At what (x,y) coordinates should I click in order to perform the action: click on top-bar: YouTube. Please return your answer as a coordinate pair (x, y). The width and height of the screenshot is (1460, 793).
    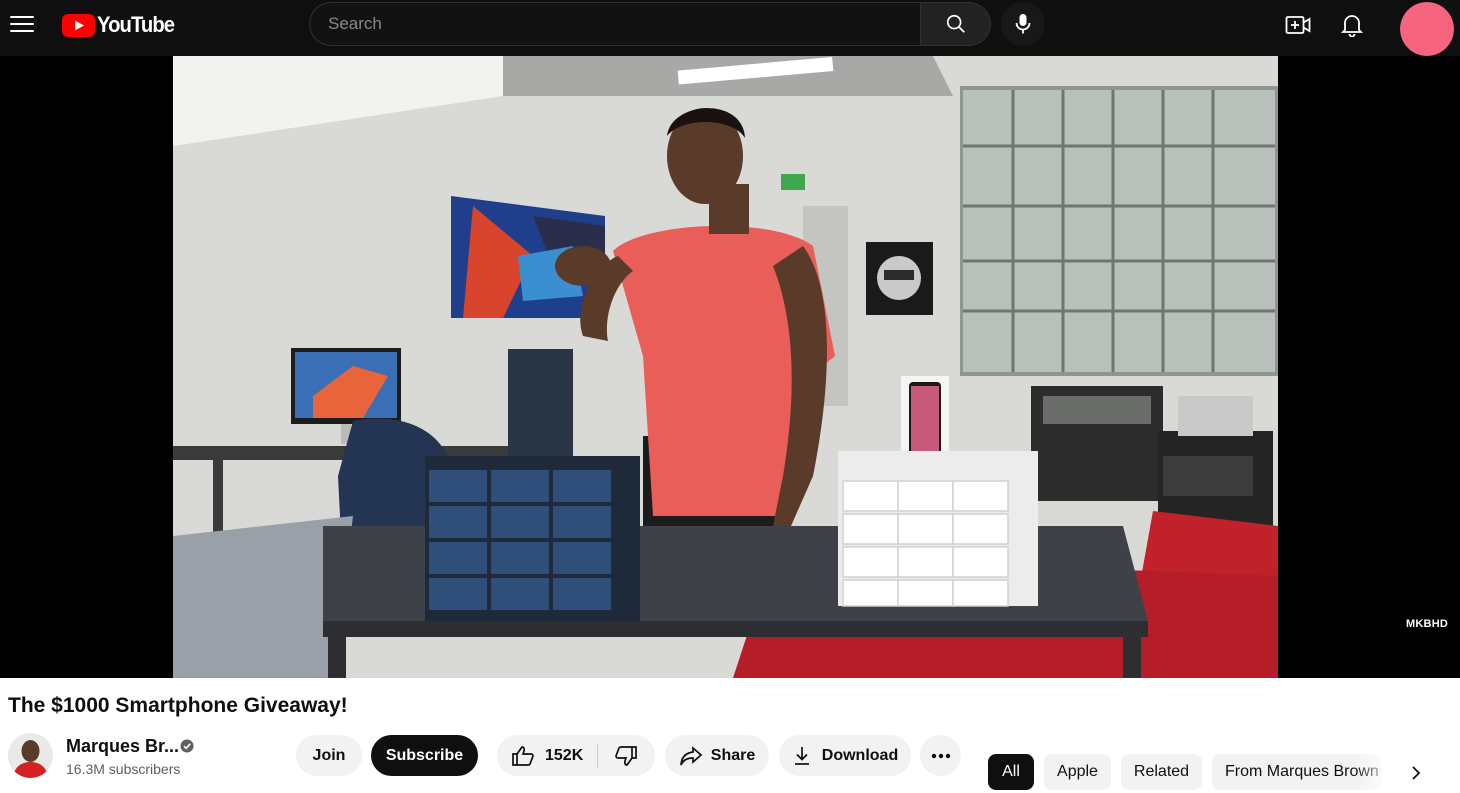
    Looking at the image, I should click on (730, 28).